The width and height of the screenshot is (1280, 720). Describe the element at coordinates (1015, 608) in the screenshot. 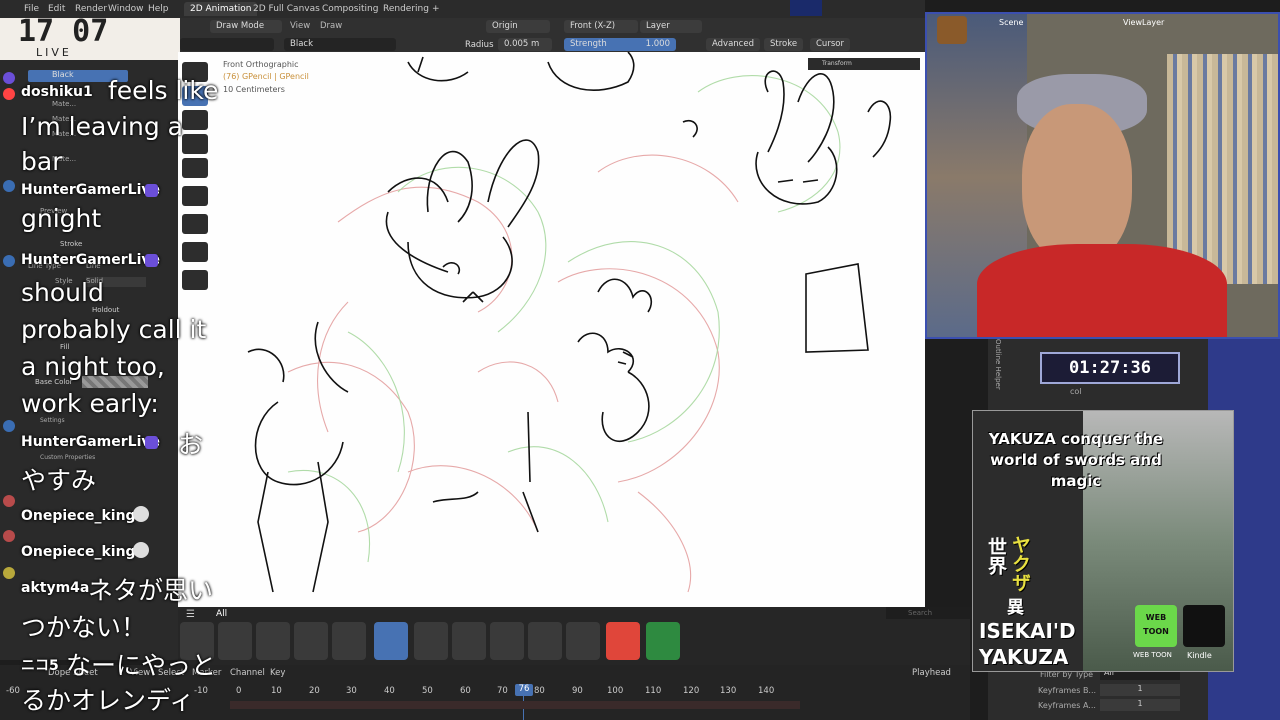

I see `ad-jp-text: 異` at that location.